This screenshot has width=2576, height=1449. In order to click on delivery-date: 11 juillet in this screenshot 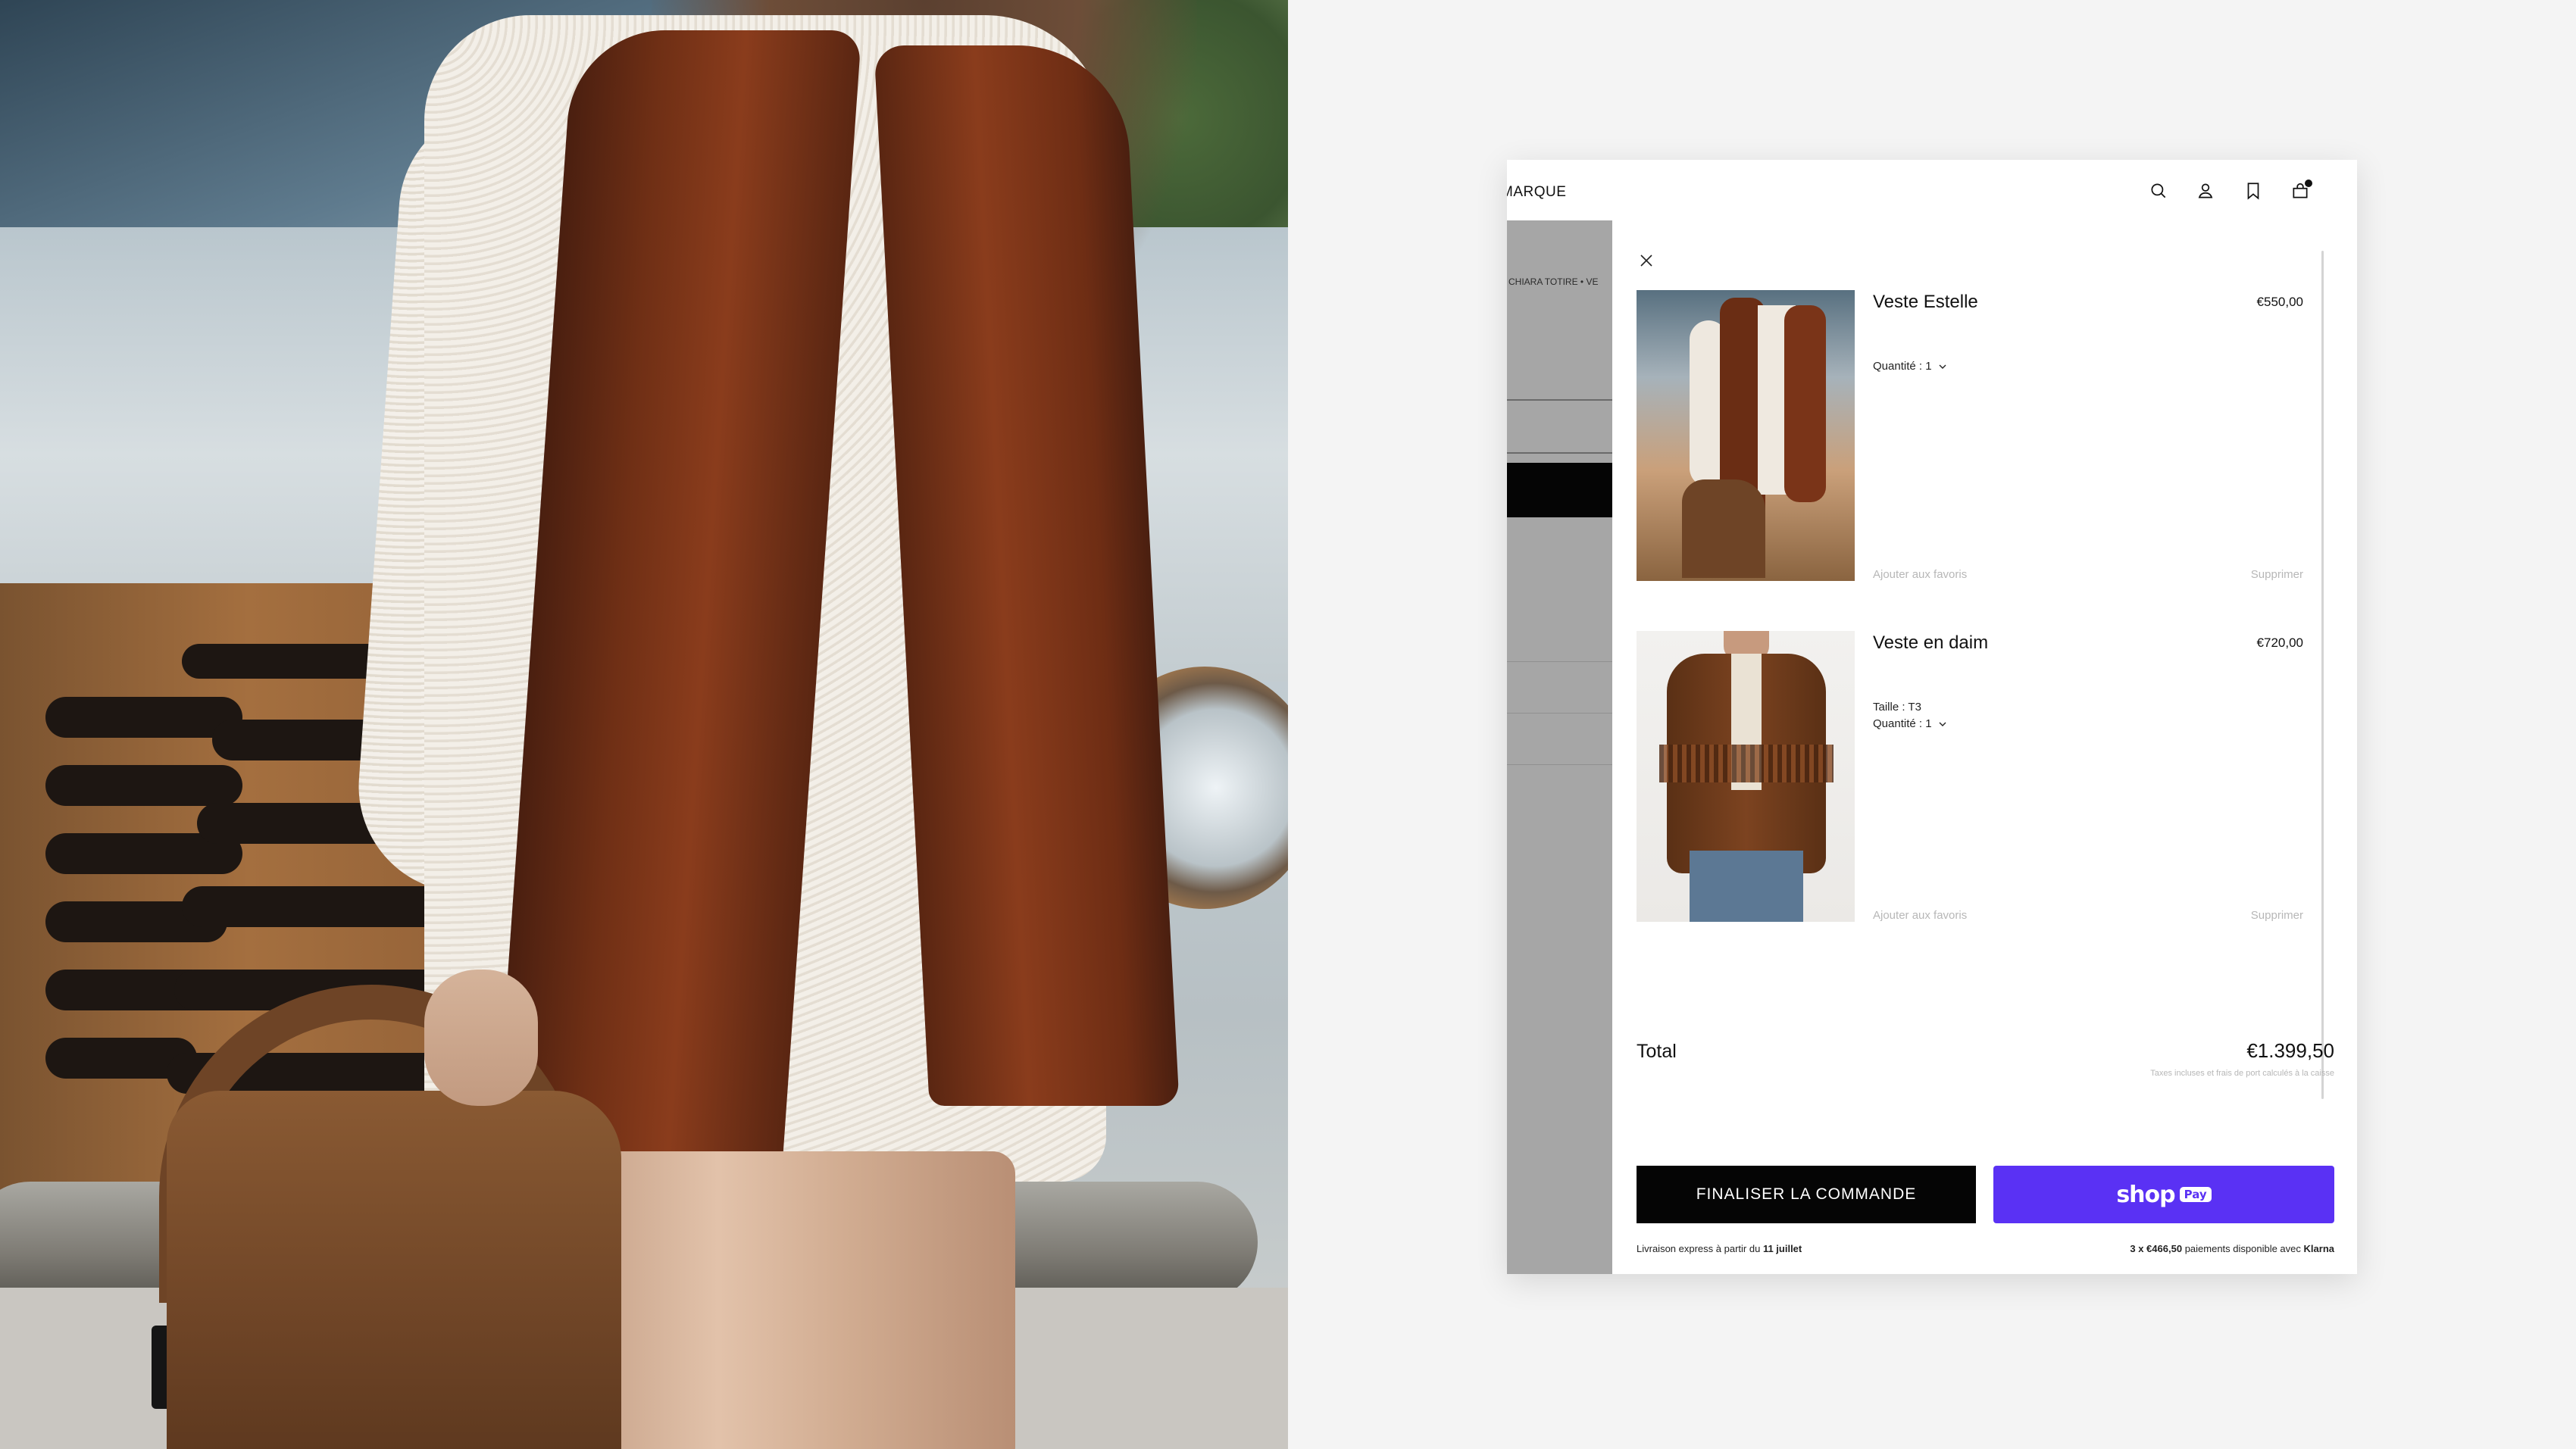, I will do `click(1782, 1248)`.